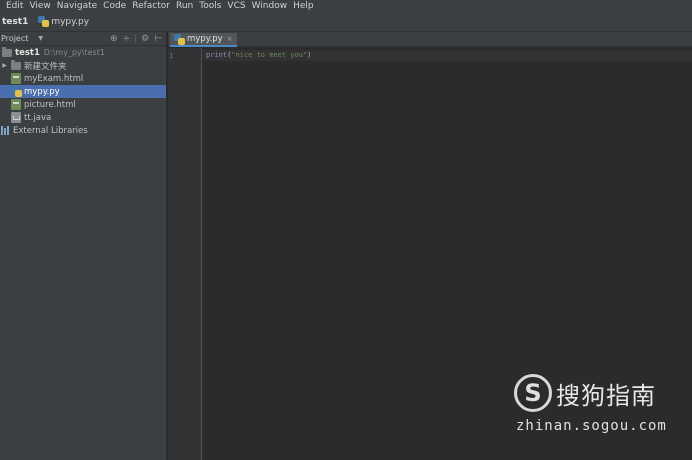  I want to click on code-paren-close: ), so click(309, 55).